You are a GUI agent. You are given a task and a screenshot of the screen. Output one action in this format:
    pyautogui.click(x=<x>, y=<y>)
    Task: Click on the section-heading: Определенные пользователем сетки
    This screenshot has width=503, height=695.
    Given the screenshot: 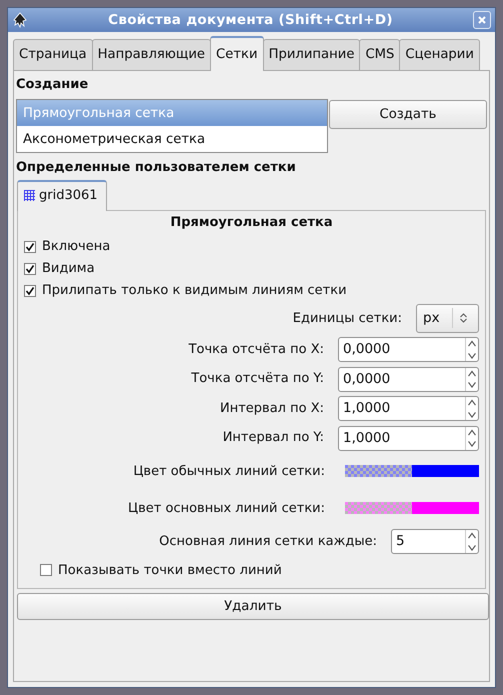 What is the action you would take?
    pyautogui.click(x=156, y=168)
    